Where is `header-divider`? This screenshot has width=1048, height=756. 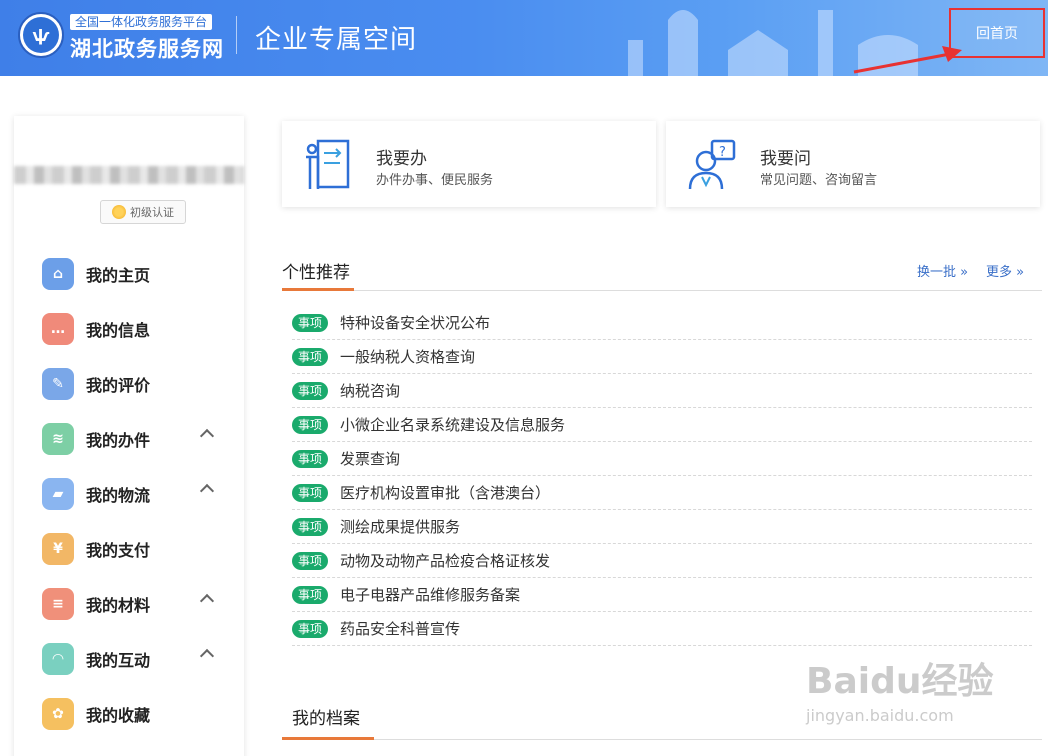
header-divider is located at coordinates (236, 35).